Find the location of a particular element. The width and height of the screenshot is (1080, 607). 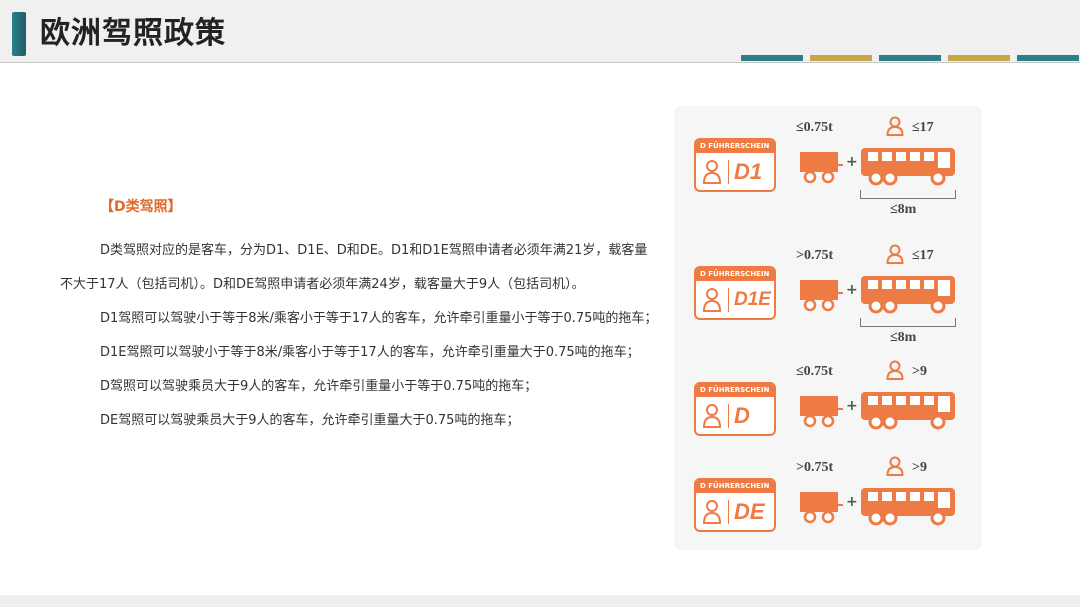

license-card: D FÜHRERSCHEIN D1E is located at coordinates (735, 293).